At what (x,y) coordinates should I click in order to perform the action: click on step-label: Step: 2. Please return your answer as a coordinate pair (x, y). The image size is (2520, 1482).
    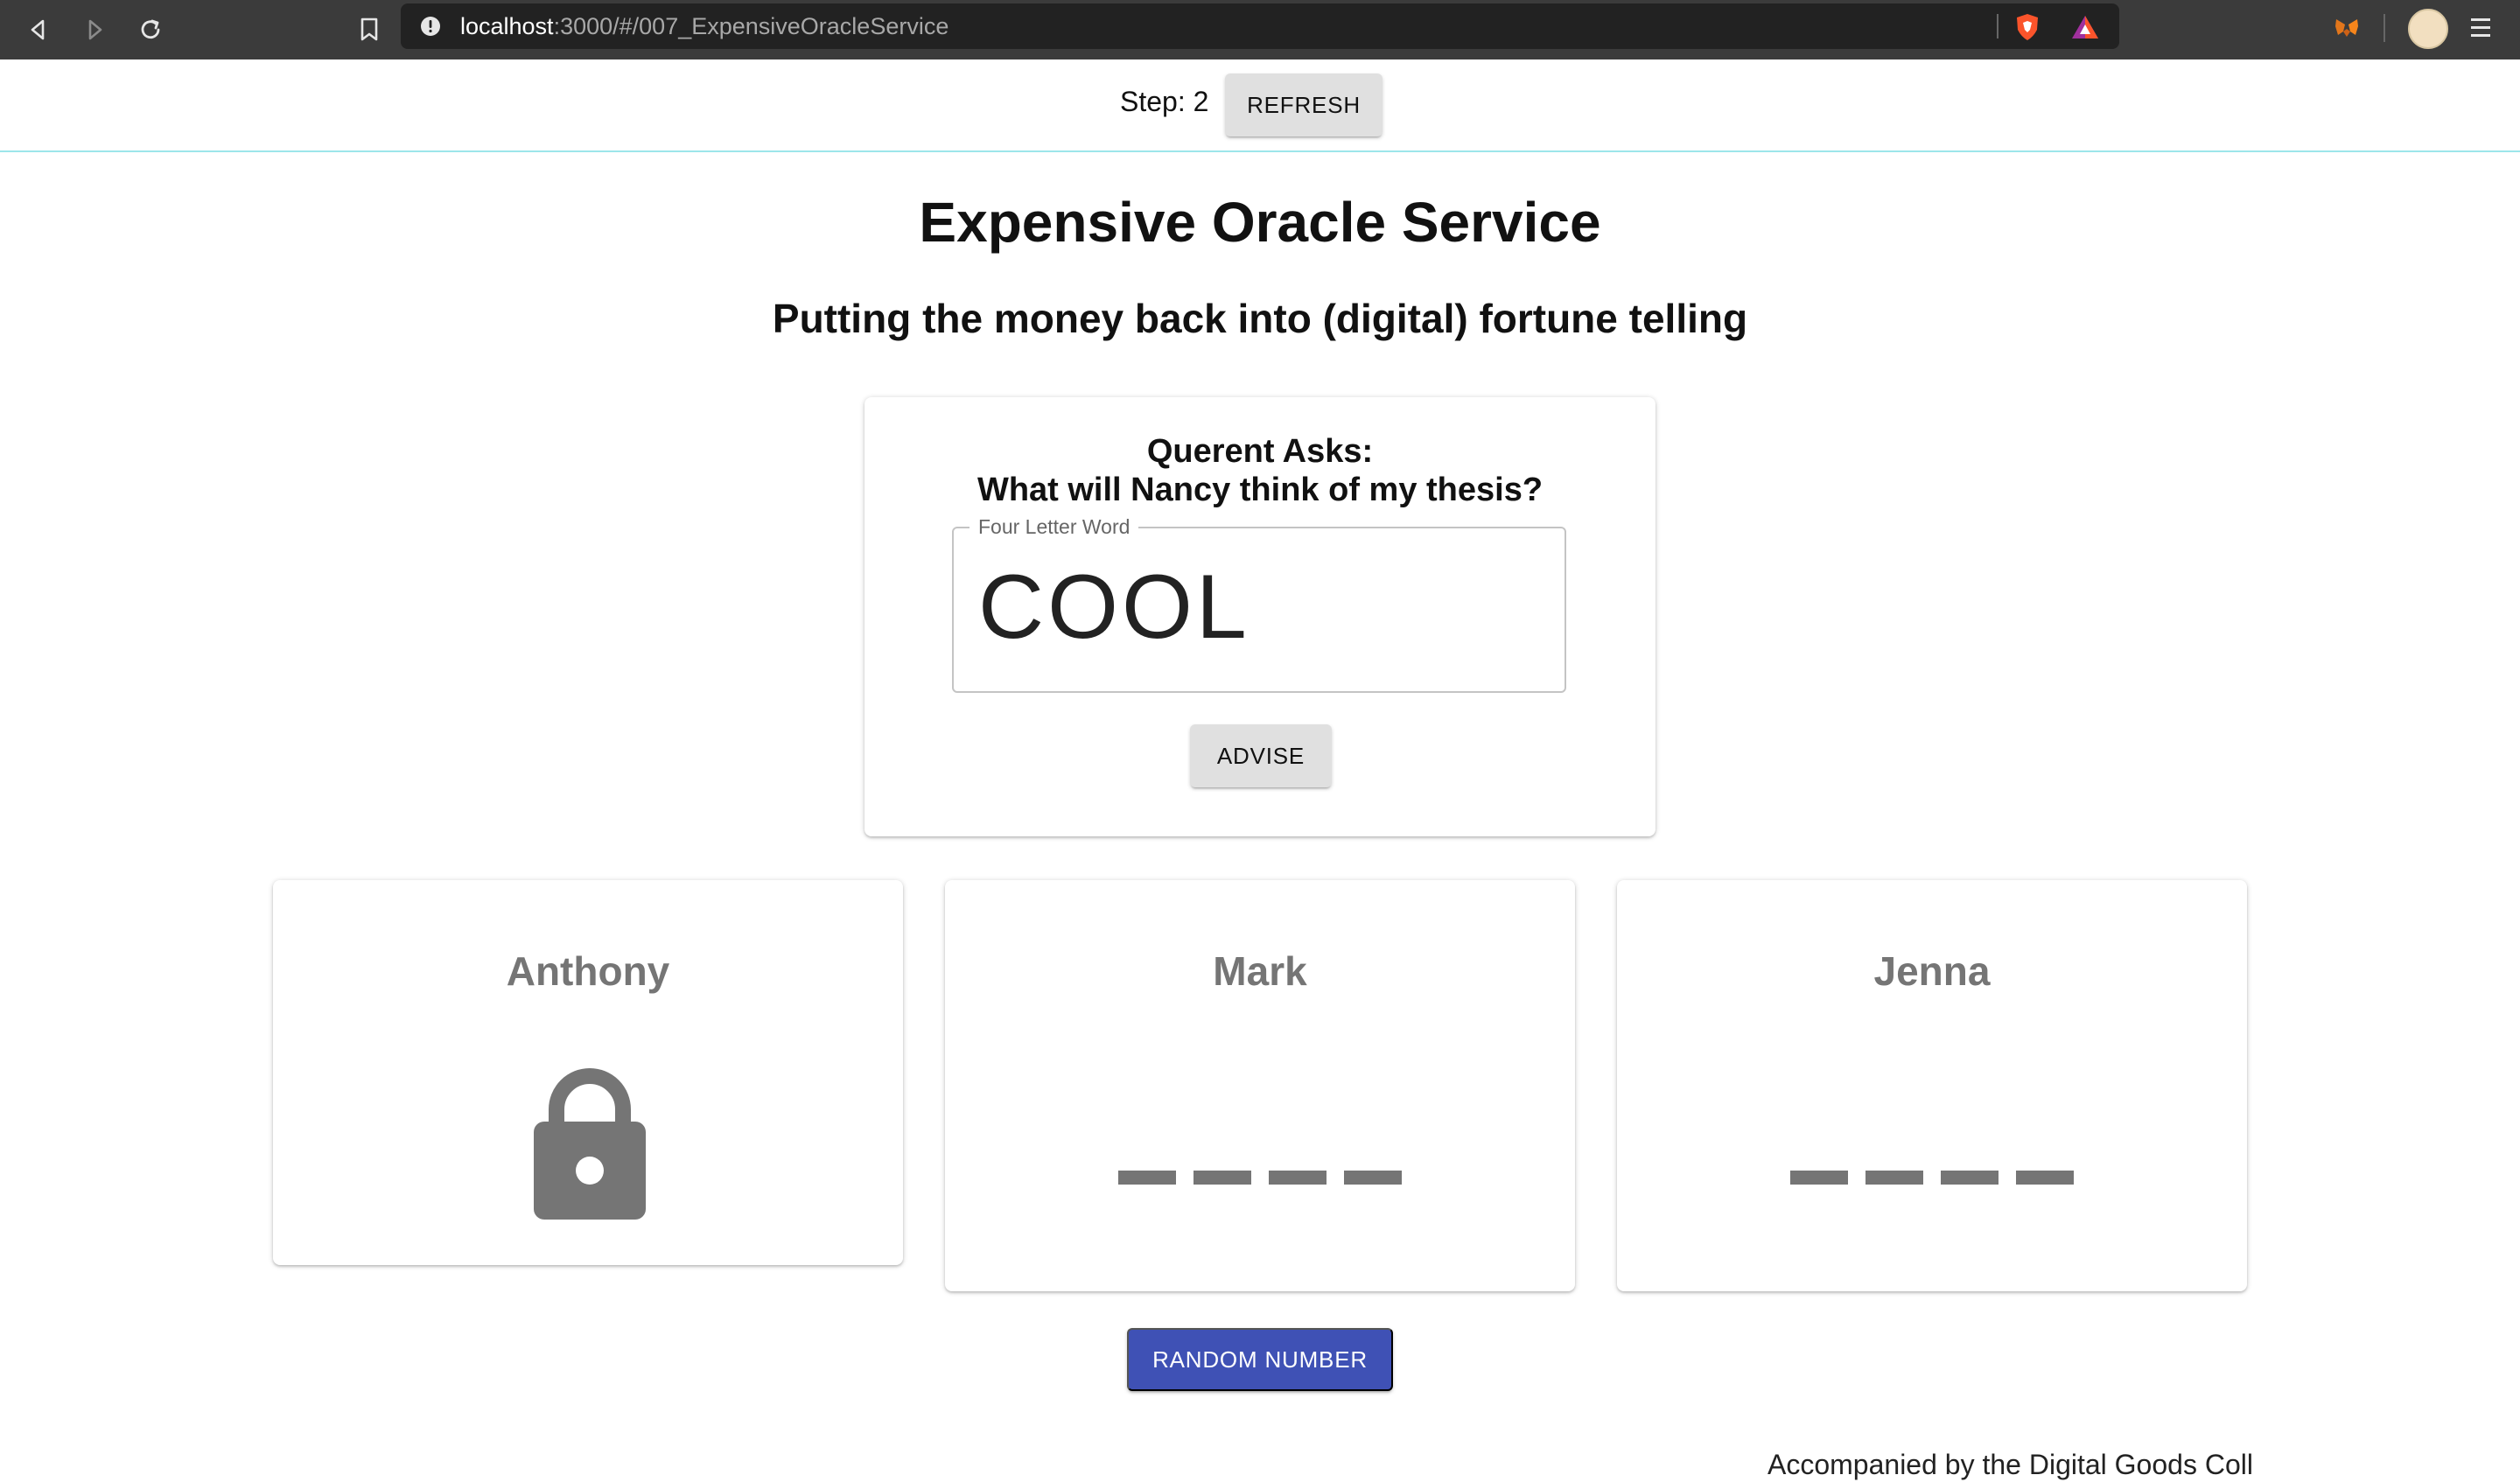
    Looking at the image, I should click on (1164, 101).